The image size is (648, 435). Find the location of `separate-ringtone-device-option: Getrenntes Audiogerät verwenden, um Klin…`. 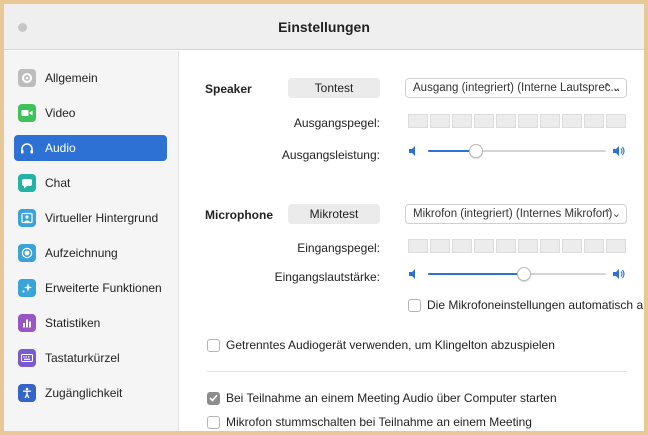

separate-ringtone-device-option: Getrenntes Audiogerät verwenden, um Klin… is located at coordinates (381, 345).